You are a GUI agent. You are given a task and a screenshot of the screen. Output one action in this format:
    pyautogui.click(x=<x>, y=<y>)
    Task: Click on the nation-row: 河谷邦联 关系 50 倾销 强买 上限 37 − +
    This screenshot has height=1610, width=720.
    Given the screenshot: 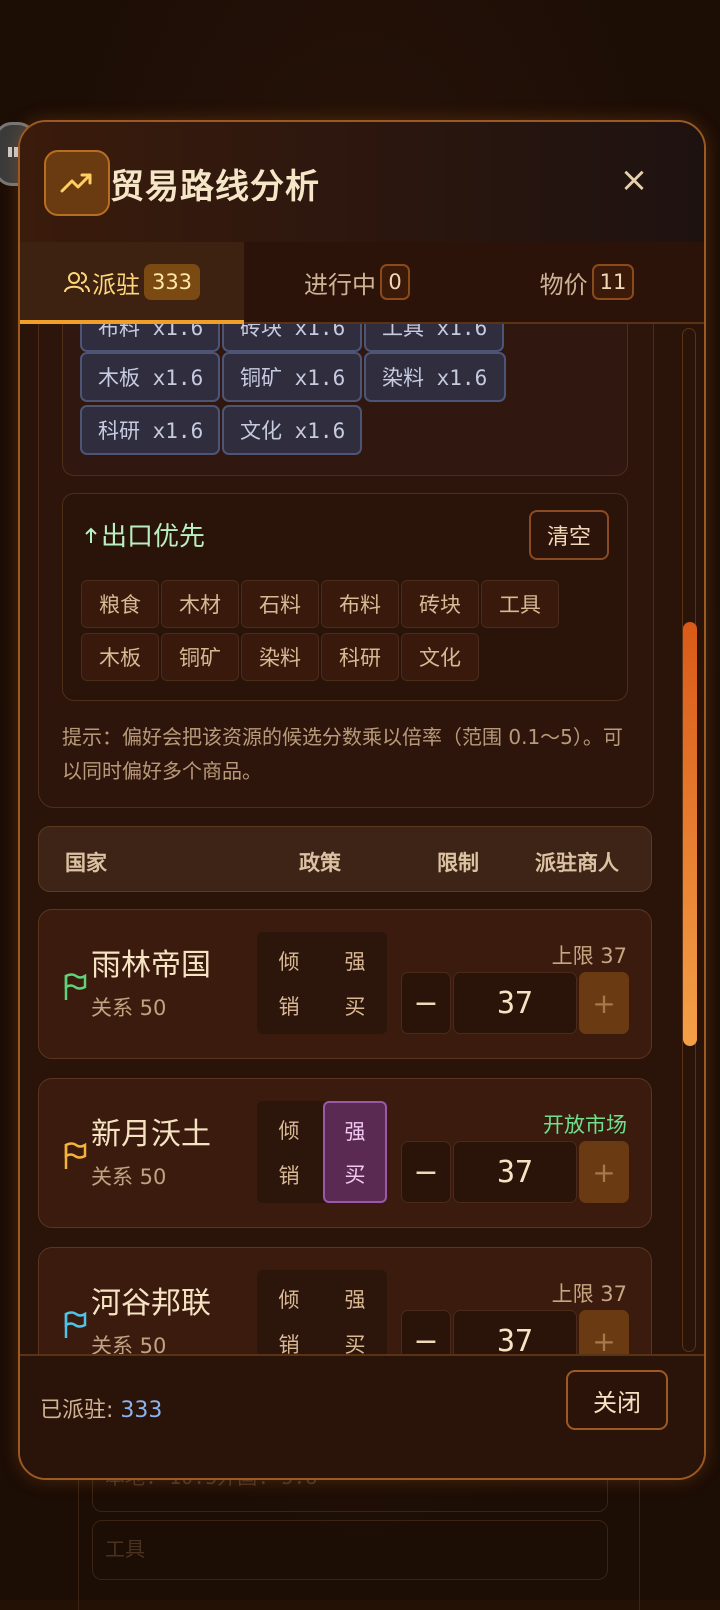 What is the action you would take?
    pyautogui.click(x=345, y=1300)
    